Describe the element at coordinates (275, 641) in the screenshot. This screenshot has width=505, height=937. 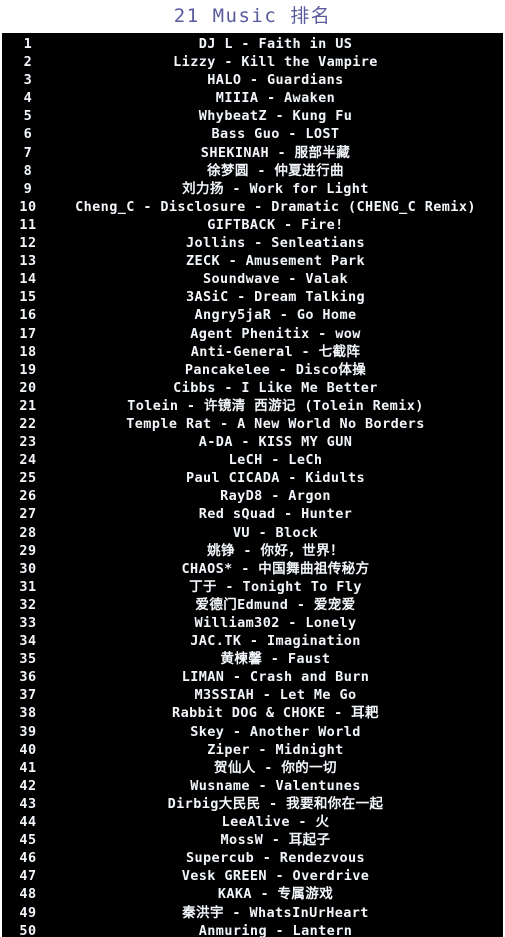
I see `track-title: JAC.TK - Imagination` at that location.